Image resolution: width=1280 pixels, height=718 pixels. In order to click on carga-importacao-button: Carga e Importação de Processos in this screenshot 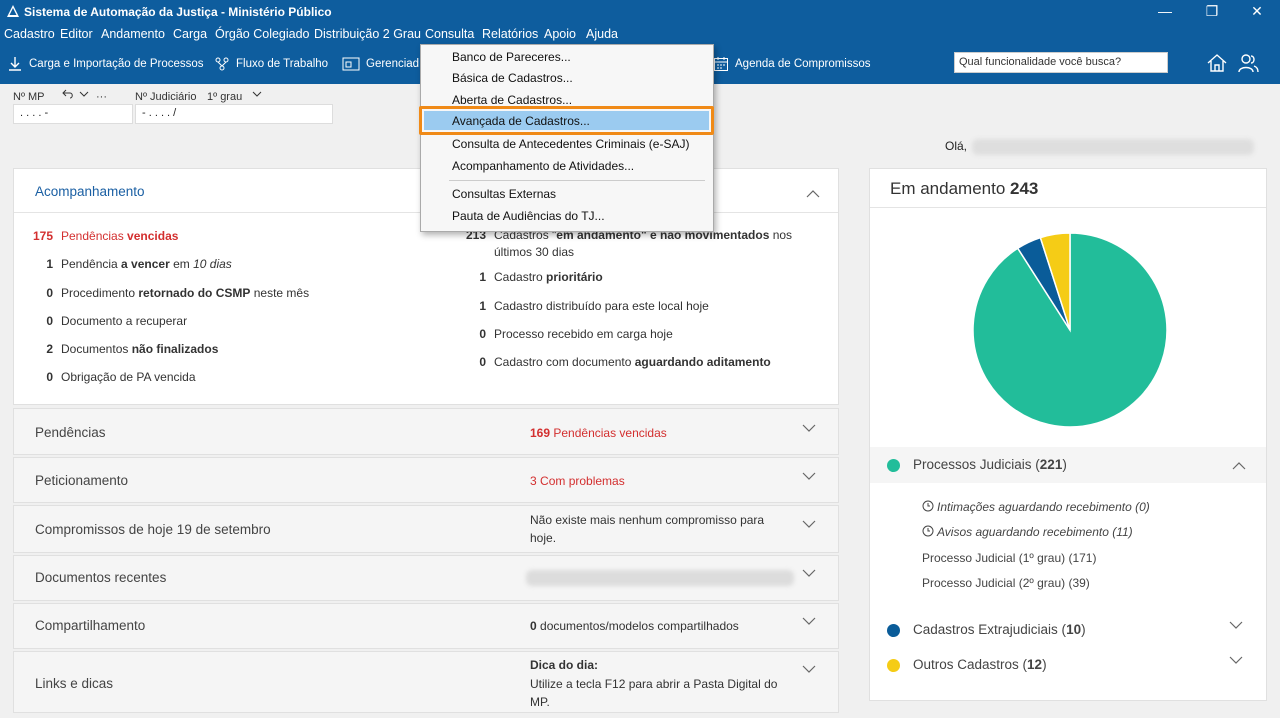, I will do `click(105, 64)`.